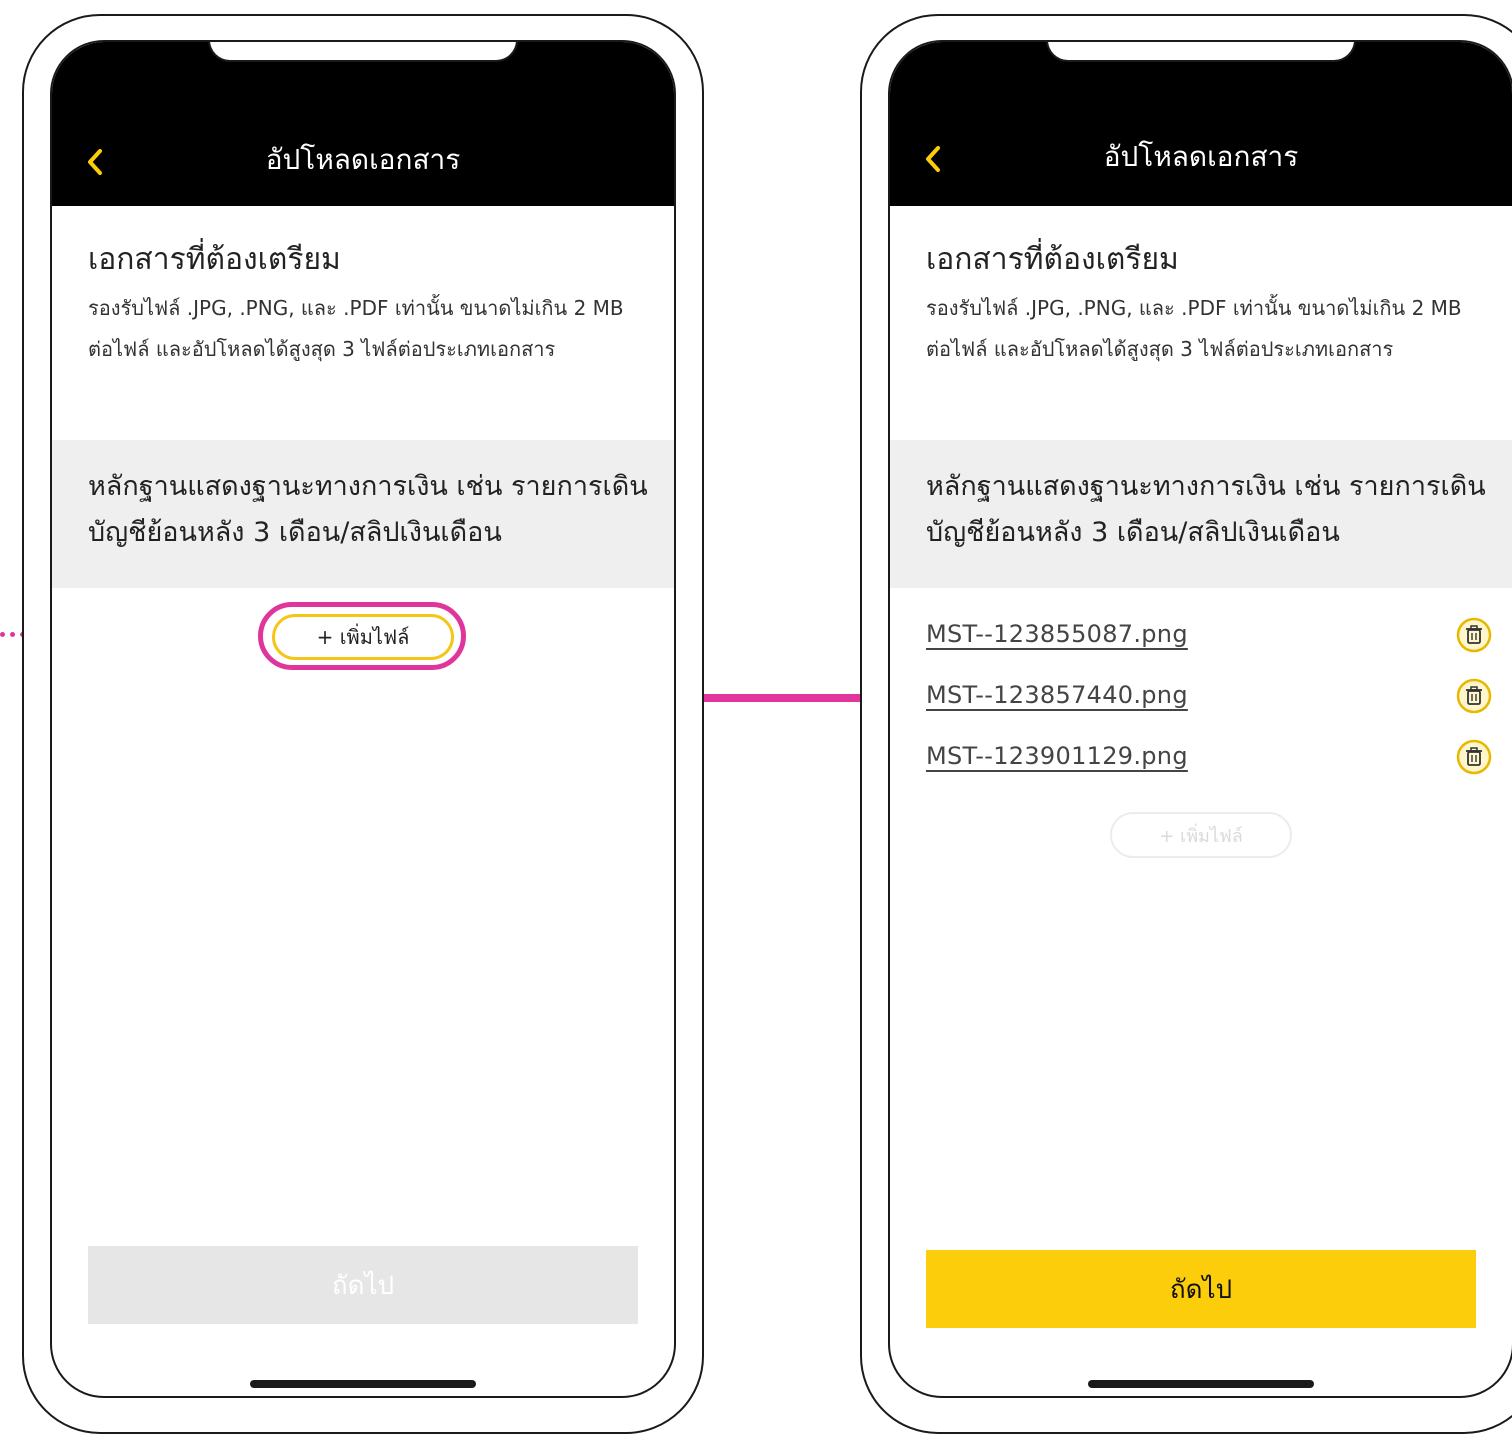  What do you see at coordinates (1209, 640) in the screenshot?
I see `file-item: MST--123855087.png` at bounding box center [1209, 640].